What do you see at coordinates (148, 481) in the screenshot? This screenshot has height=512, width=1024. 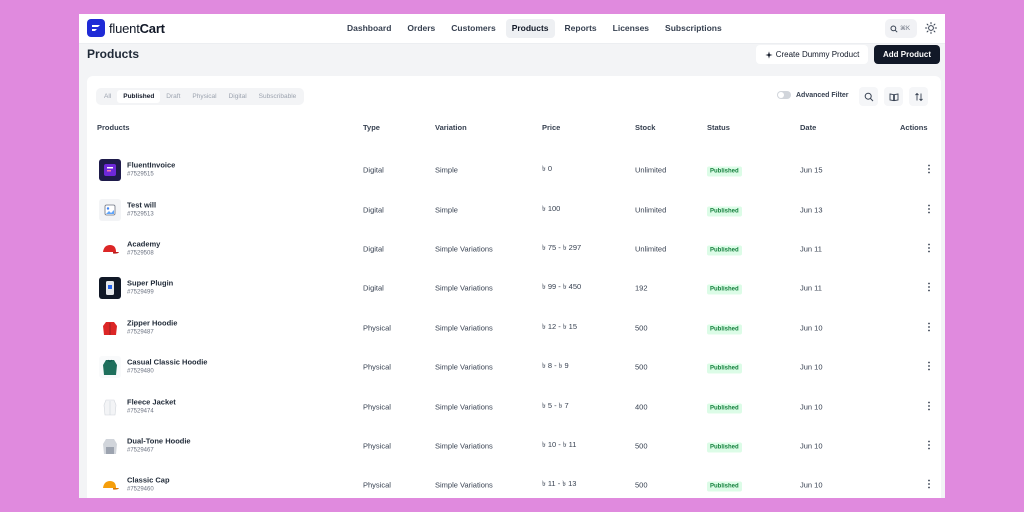 I see `product-name: Classic Cap` at bounding box center [148, 481].